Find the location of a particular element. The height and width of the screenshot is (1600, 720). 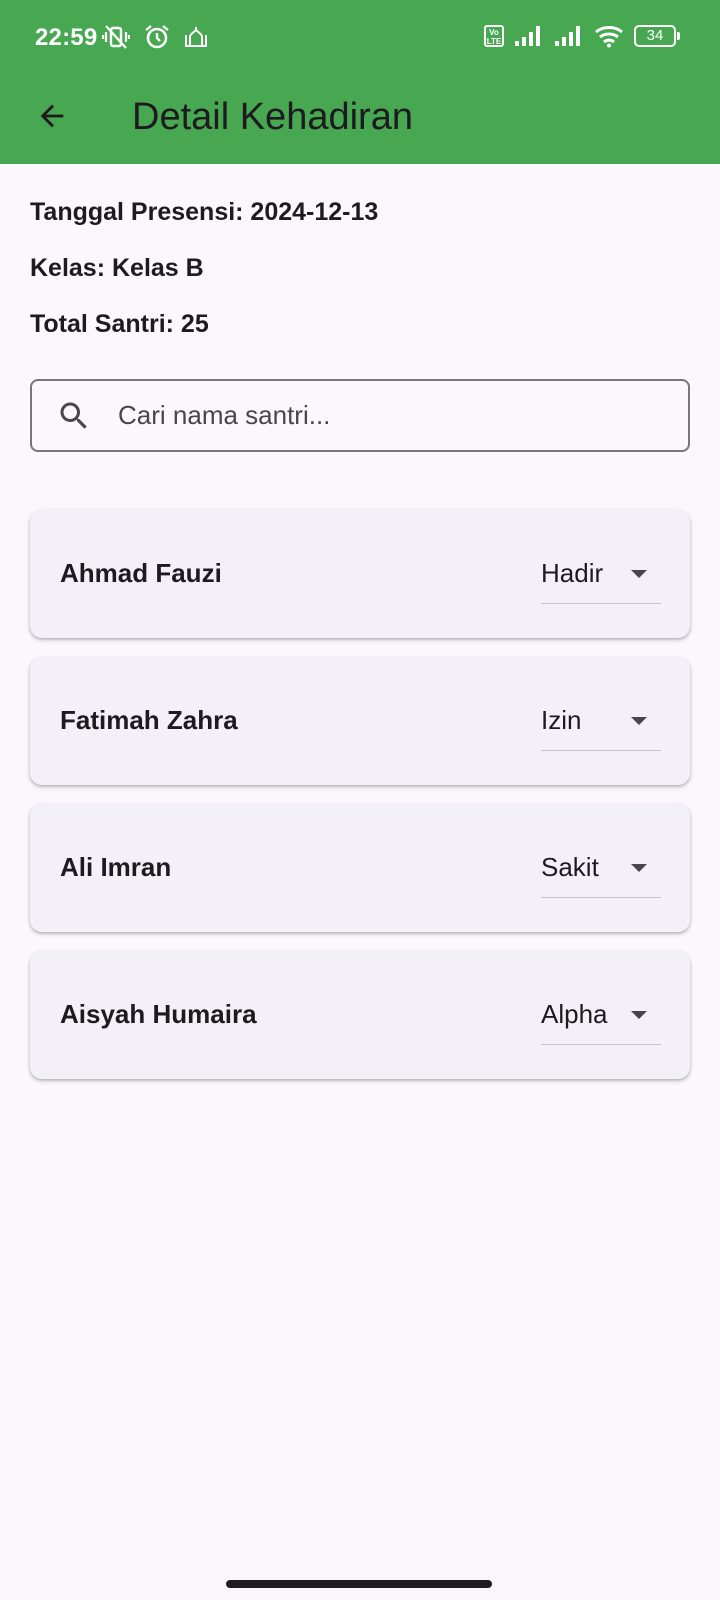

battery-icon: 34 is located at coordinates (657, 36).